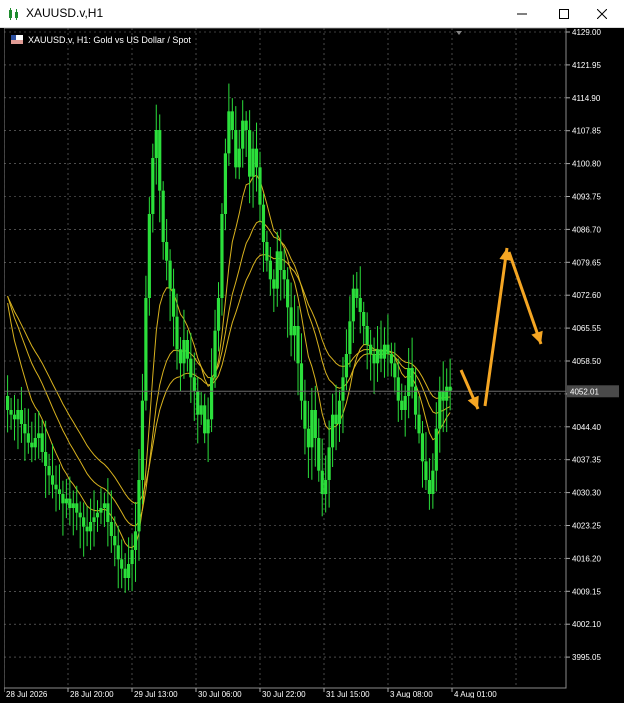  What do you see at coordinates (586, 493) in the screenshot?
I see `y-tick-label: 4030.30` at bounding box center [586, 493].